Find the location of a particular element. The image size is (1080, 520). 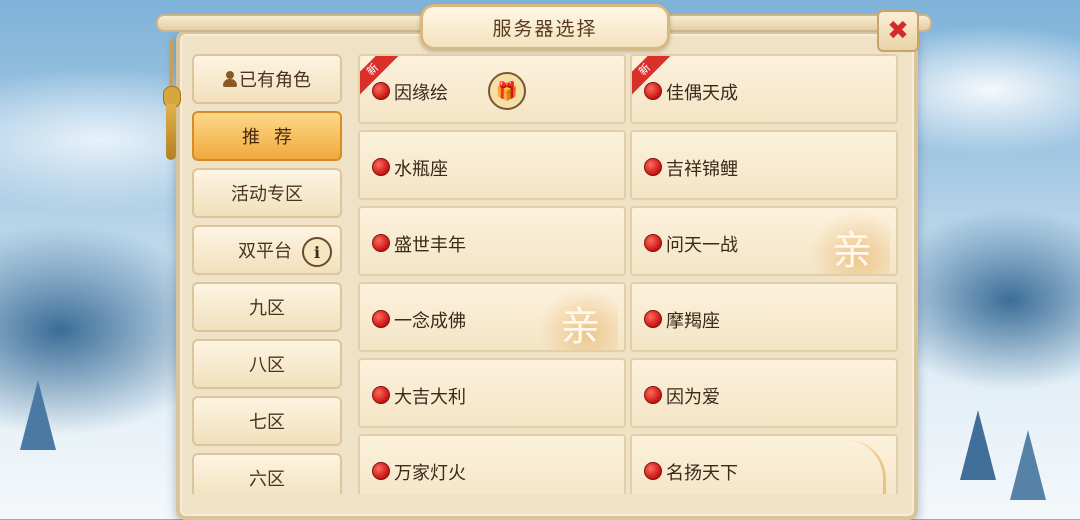

server-category-sidebar: 已有角色 推荐 活动专区 双平台 i 九区 八区 七区 六区 is located at coordinates (268, 274).